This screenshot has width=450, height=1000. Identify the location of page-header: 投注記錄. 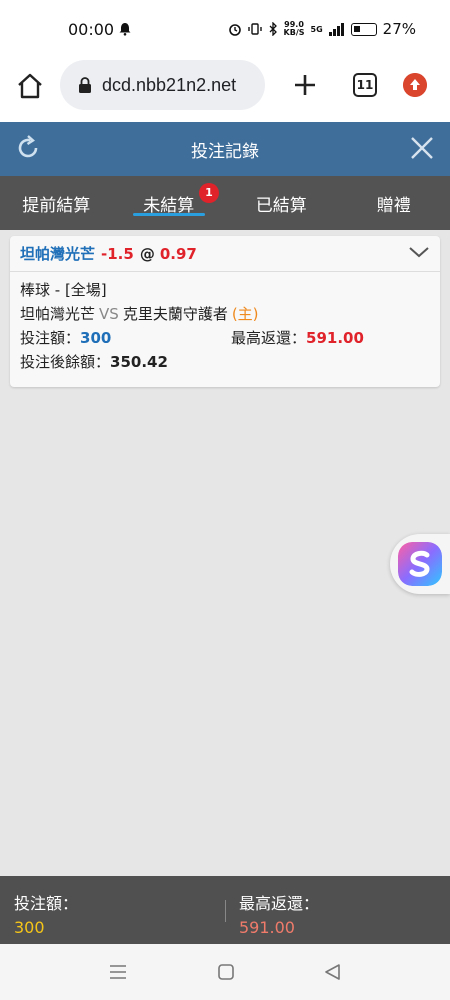
(225, 149).